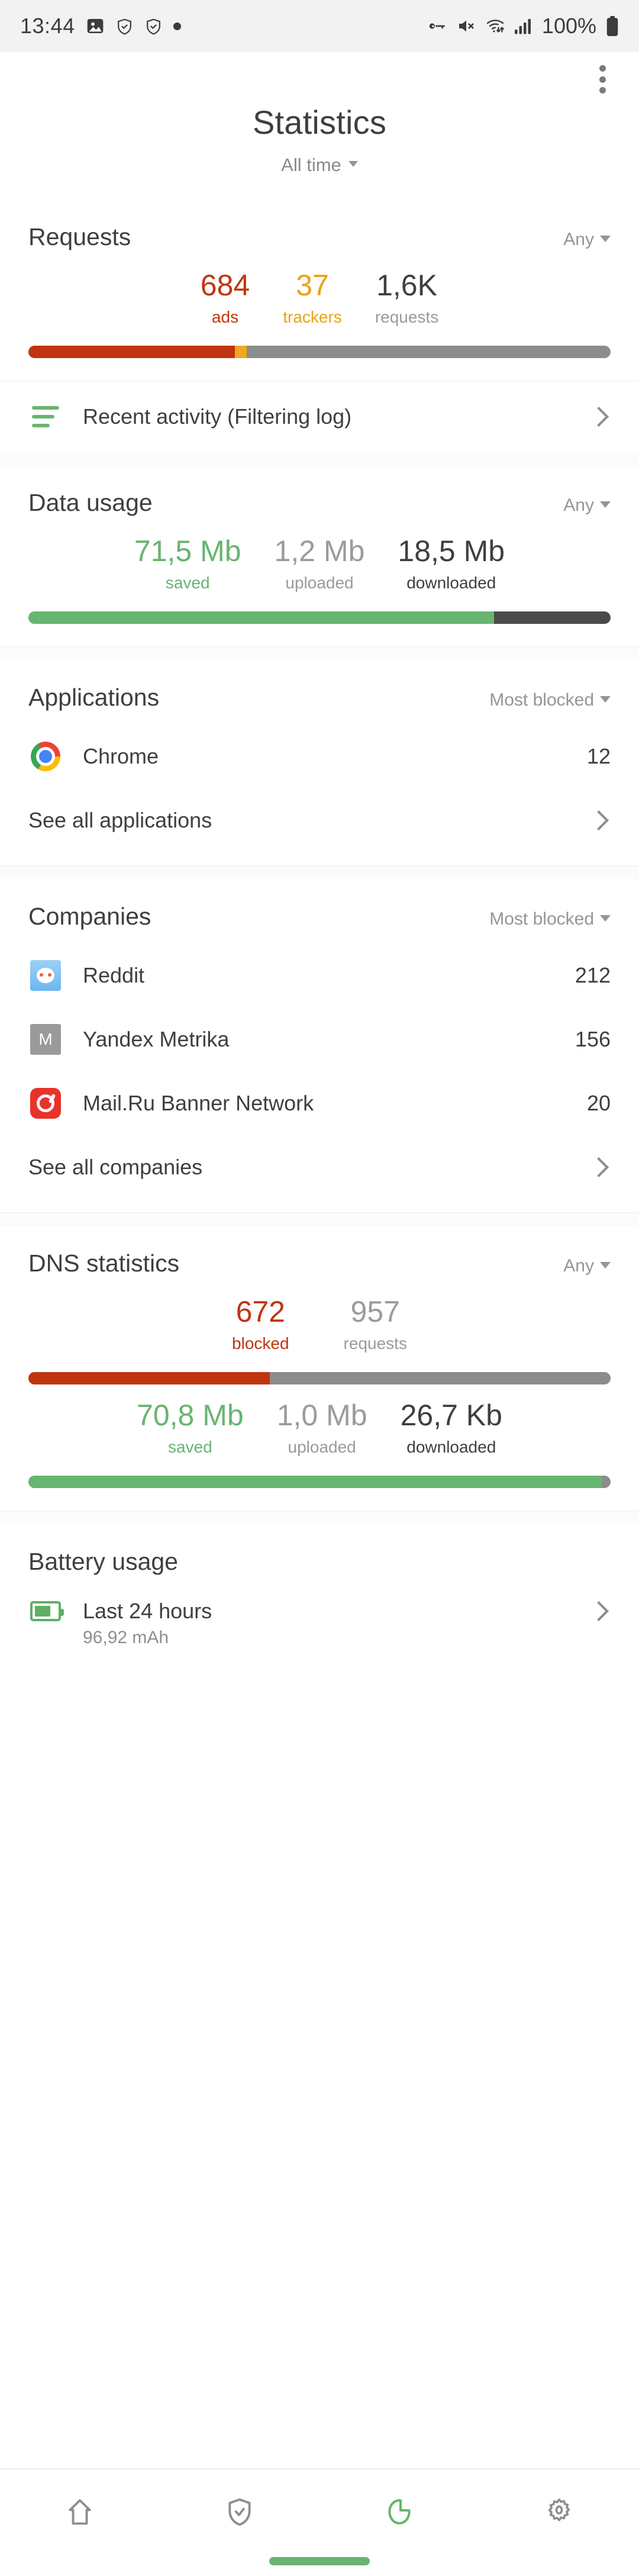 This screenshot has height=2576, width=639. I want to click on company-name: Yandex Metrika, so click(157, 1039).